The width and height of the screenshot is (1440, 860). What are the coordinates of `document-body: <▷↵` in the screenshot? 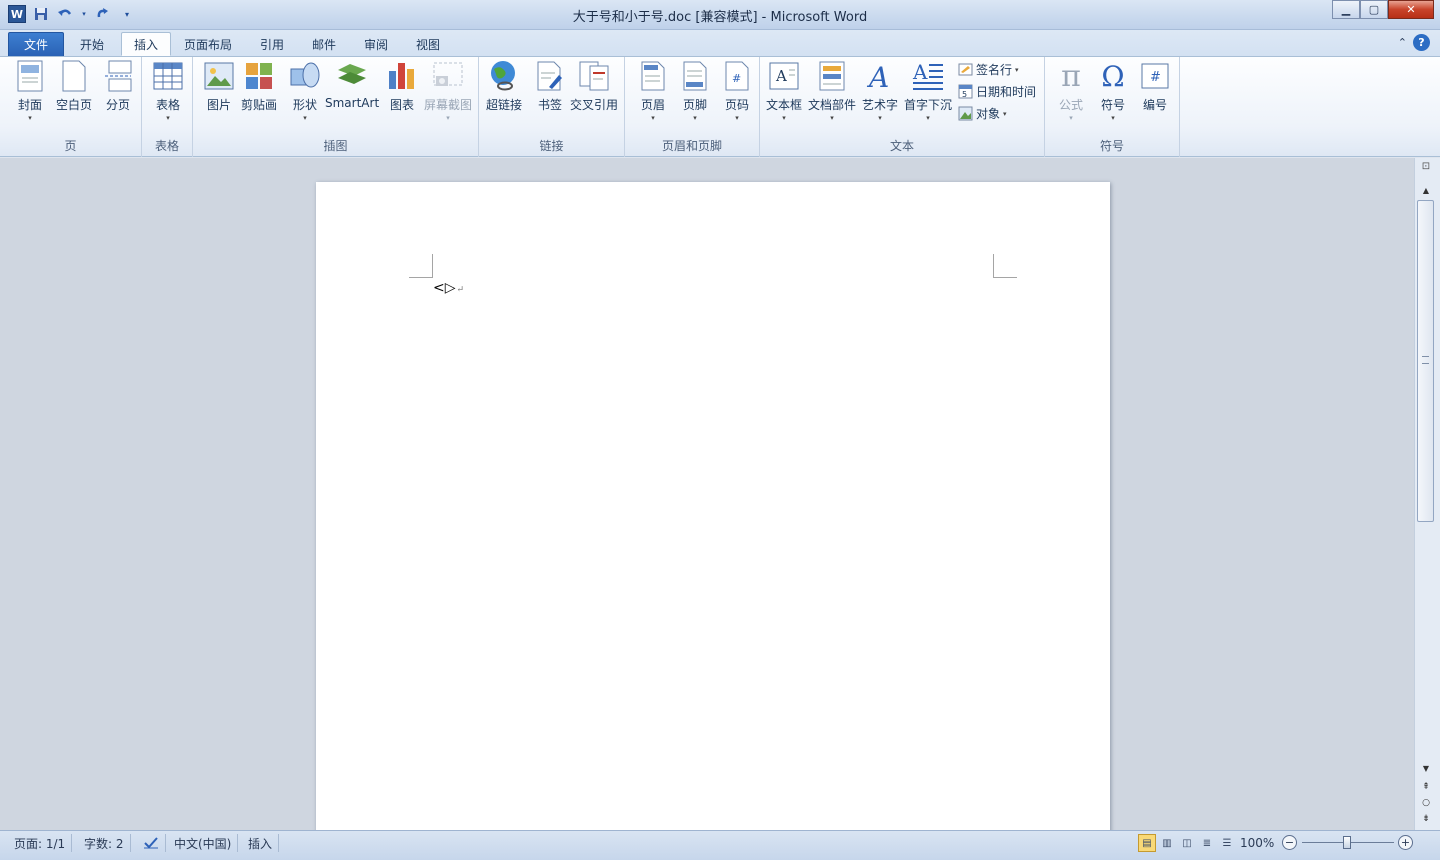 It's located at (448, 288).